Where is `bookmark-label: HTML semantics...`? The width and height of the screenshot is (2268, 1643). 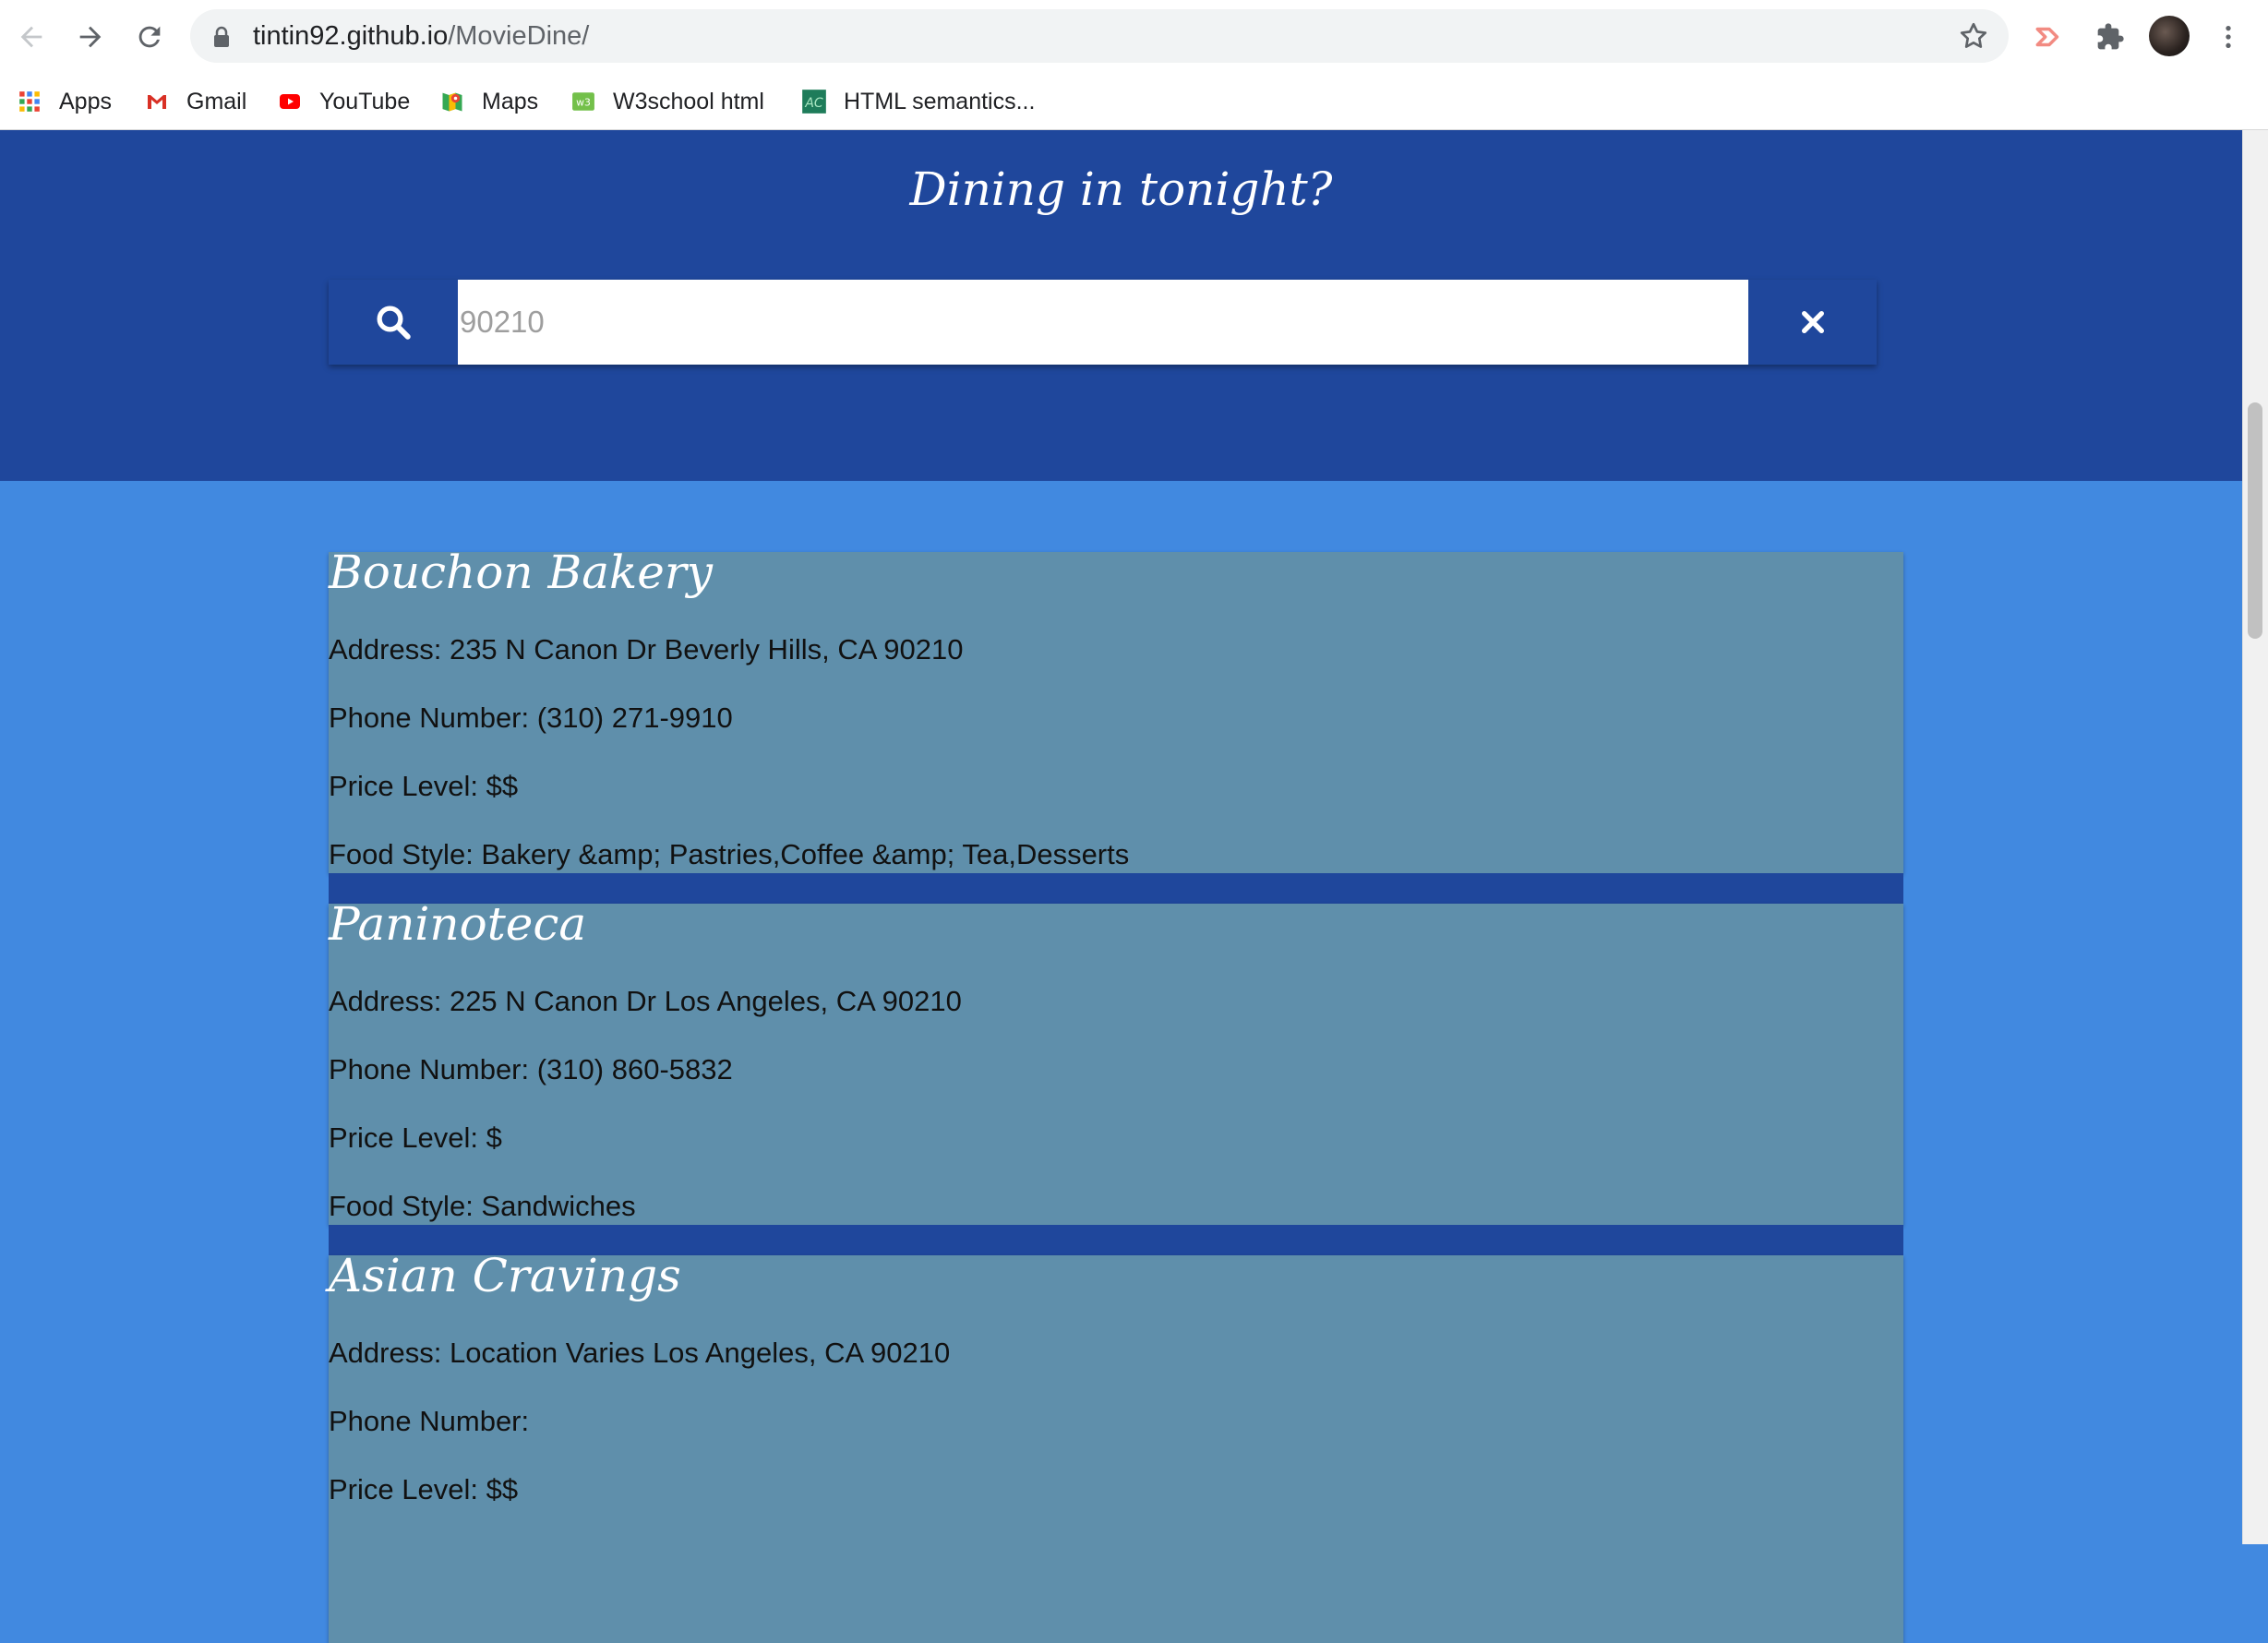
bookmark-label: HTML semantics... is located at coordinates (940, 101).